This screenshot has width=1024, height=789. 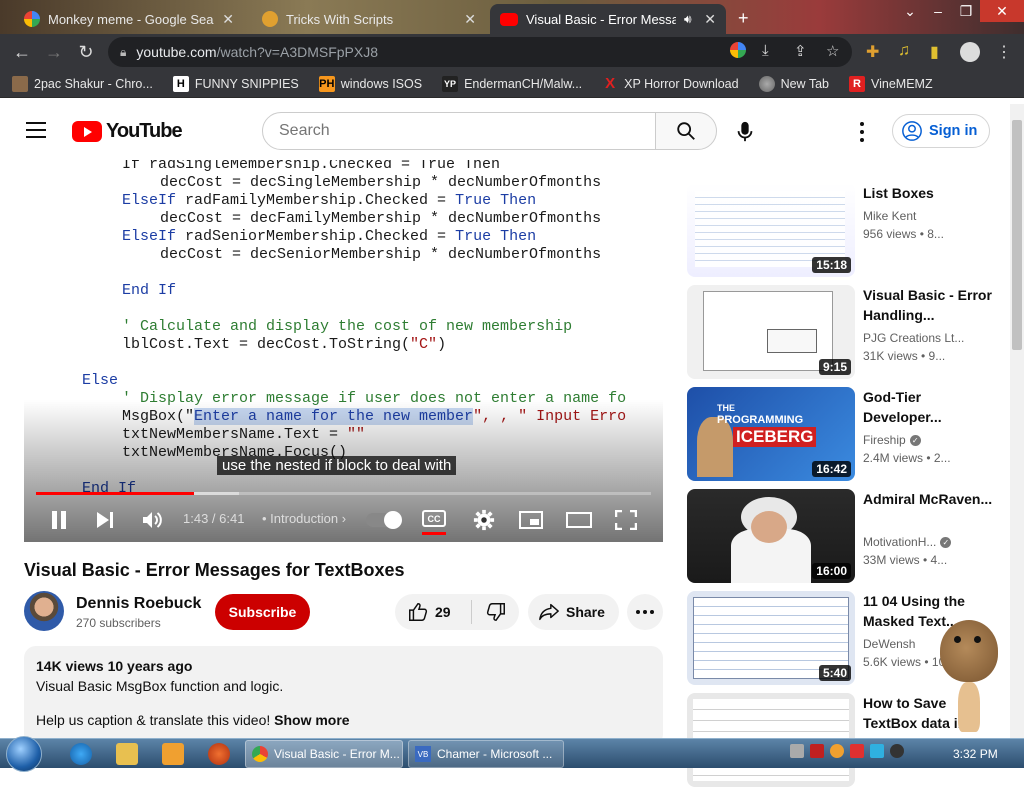 What do you see at coordinates (771, 536) in the screenshot?
I see `video-thumbnail: 16:00` at bounding box center [771, 536].